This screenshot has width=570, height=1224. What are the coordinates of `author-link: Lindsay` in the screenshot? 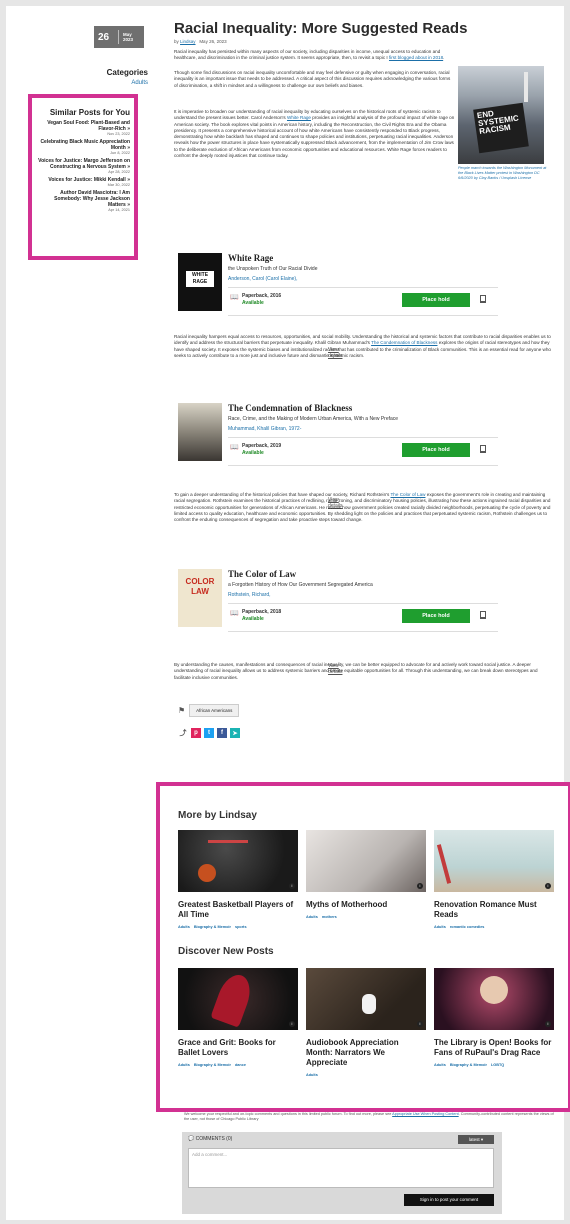 It's located at (188, 41).